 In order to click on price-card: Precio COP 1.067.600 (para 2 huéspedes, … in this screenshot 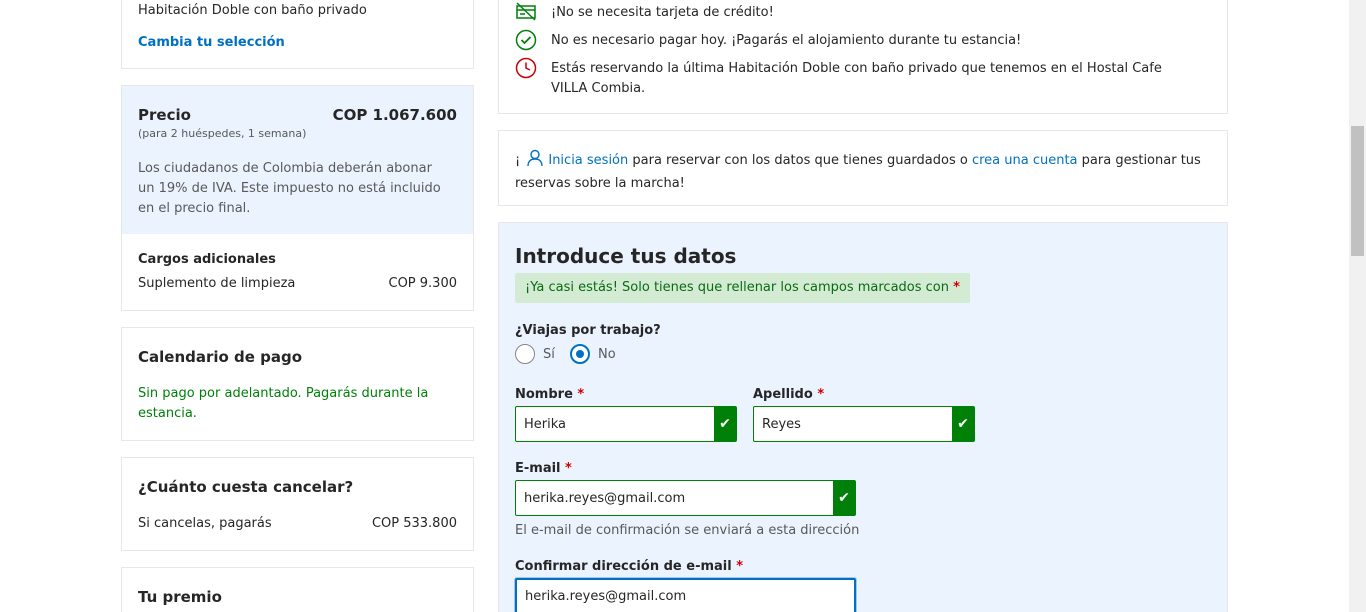, I will do `click(297, 198)`.